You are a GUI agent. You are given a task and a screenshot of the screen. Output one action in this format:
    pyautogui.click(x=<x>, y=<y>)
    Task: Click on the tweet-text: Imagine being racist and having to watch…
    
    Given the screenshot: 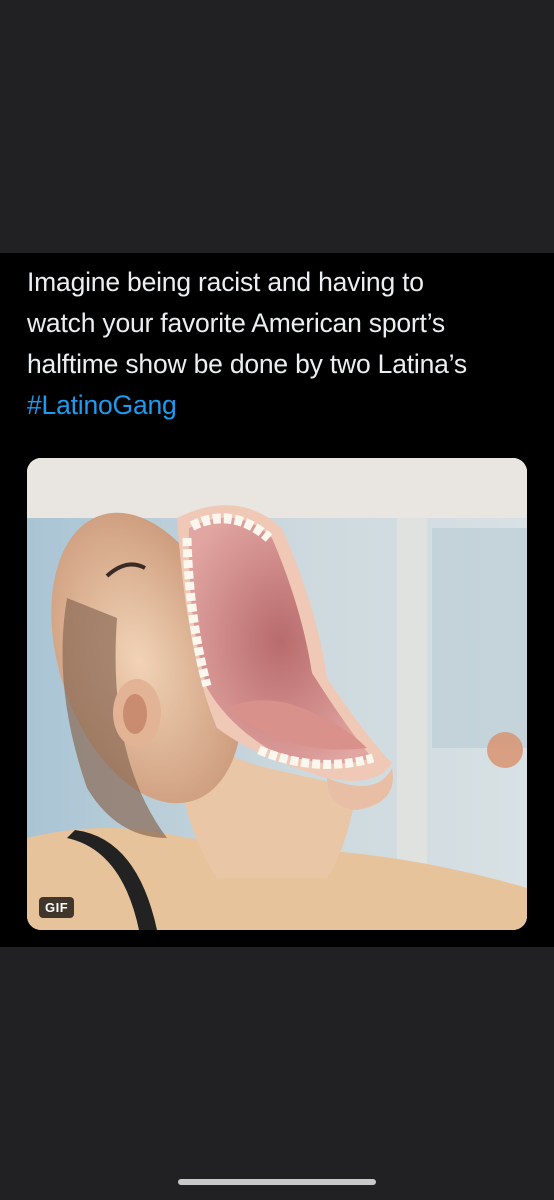 What is the action you would take?
    pyautogui.click(x=282, y=344)
    